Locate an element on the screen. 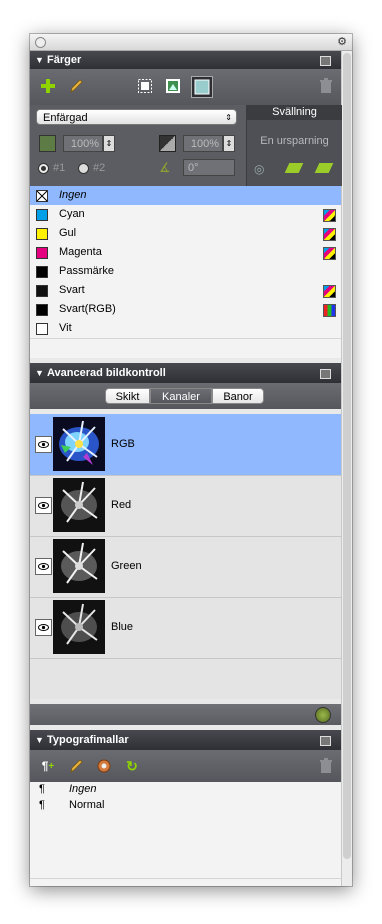 The height and width of the screenshot is (924, 382). style-item-none: ¶ Ingen is located at coordinates (185, 790).